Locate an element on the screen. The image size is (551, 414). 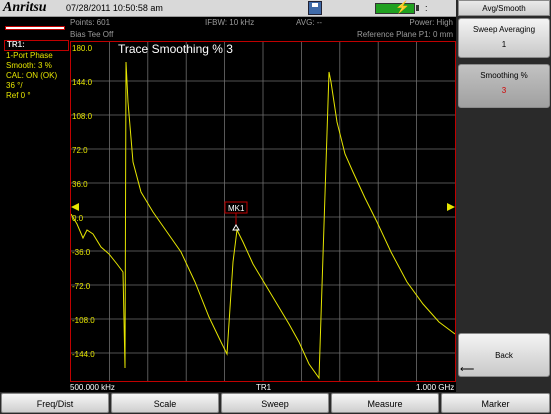
ifbw-readout: IFBW: 10 kHz is located at coordinates (230, 22).